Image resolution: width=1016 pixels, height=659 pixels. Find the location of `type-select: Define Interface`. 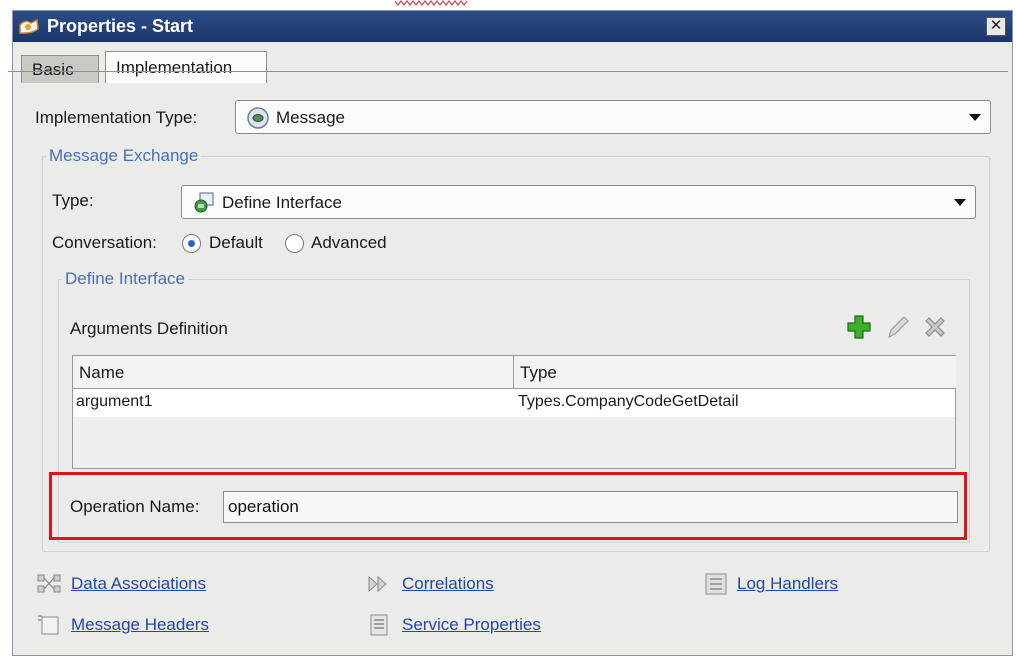

type-select: Define Interface is located at coordinates (578, 202).